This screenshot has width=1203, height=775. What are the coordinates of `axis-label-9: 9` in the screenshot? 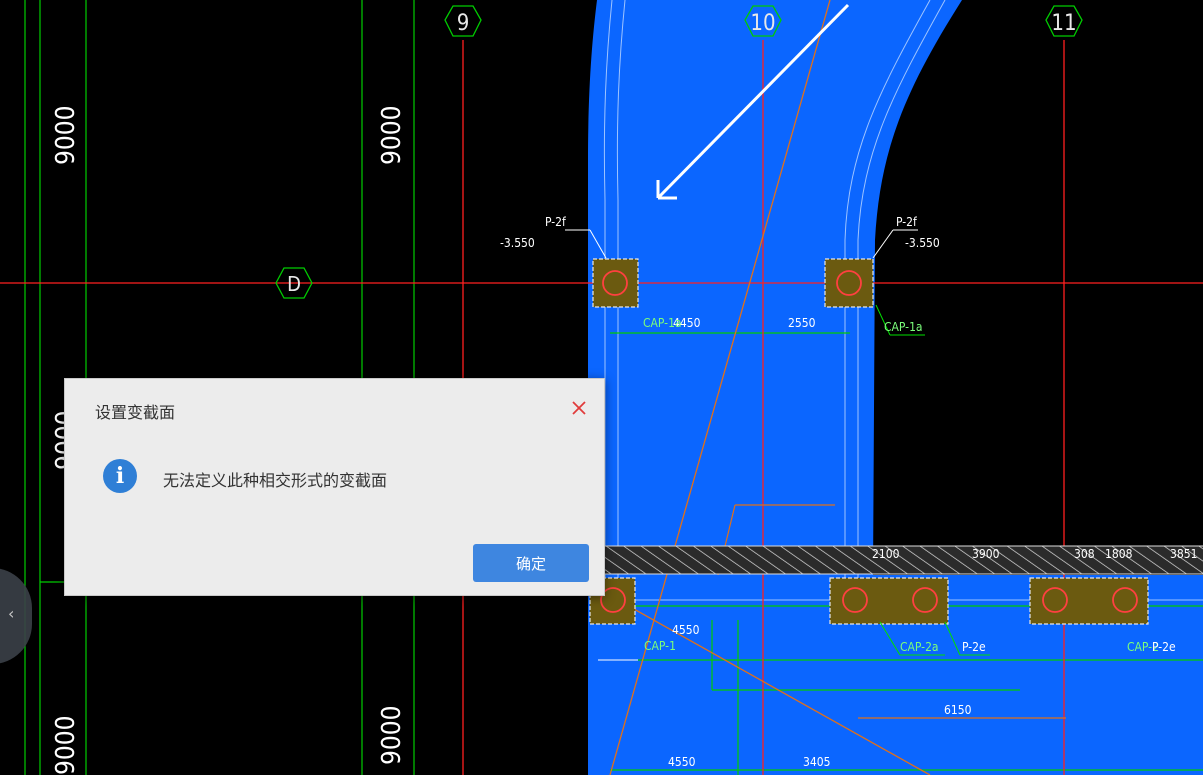 It's located at (463, 23).